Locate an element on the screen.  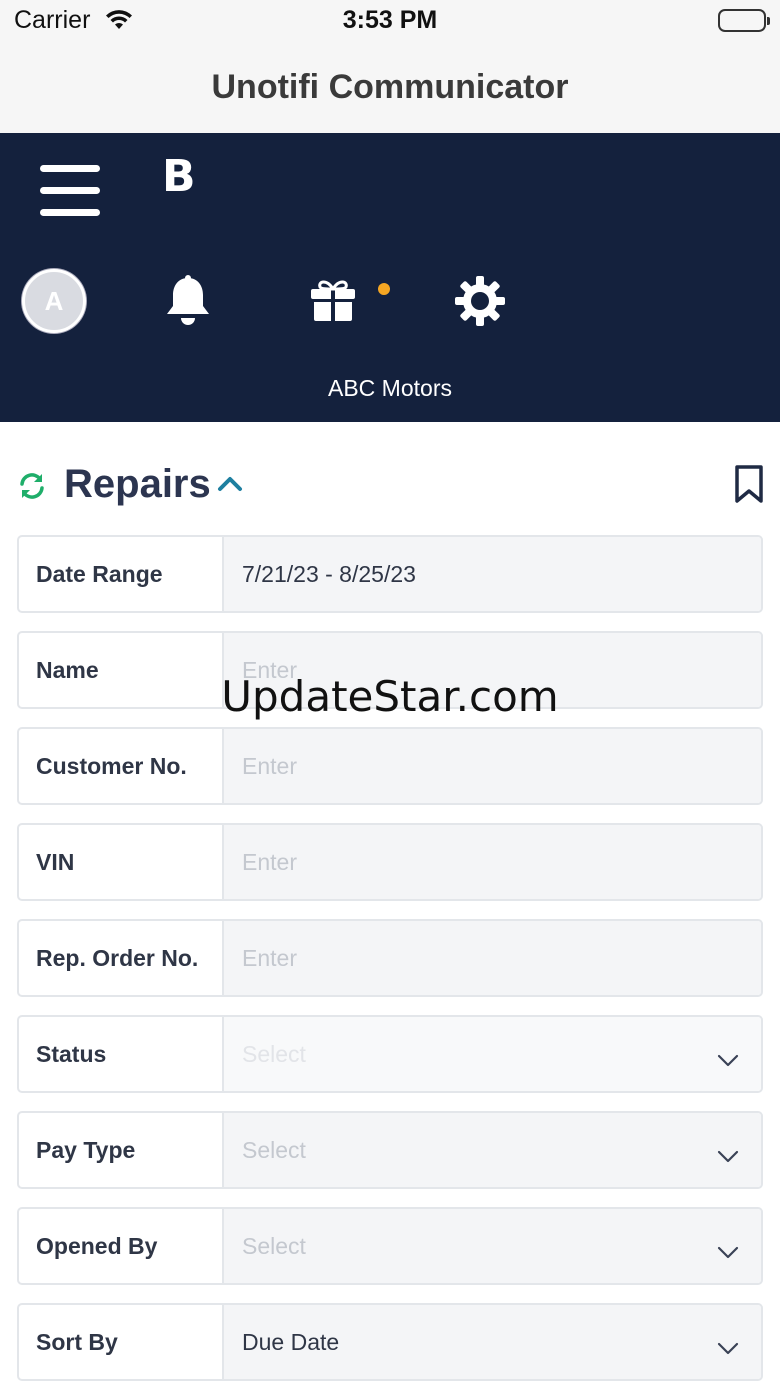
clock: 3:53 PM is located at coordinates (390, 20).